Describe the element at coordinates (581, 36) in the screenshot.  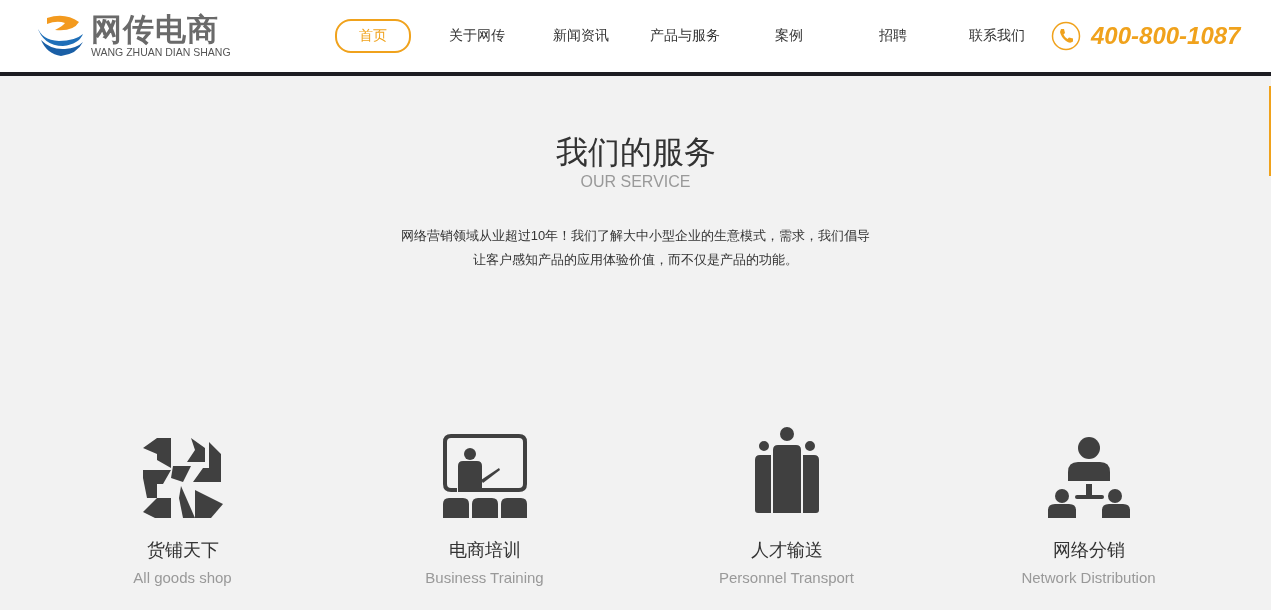
I see `nav-link: 新闻资讯` at that location.